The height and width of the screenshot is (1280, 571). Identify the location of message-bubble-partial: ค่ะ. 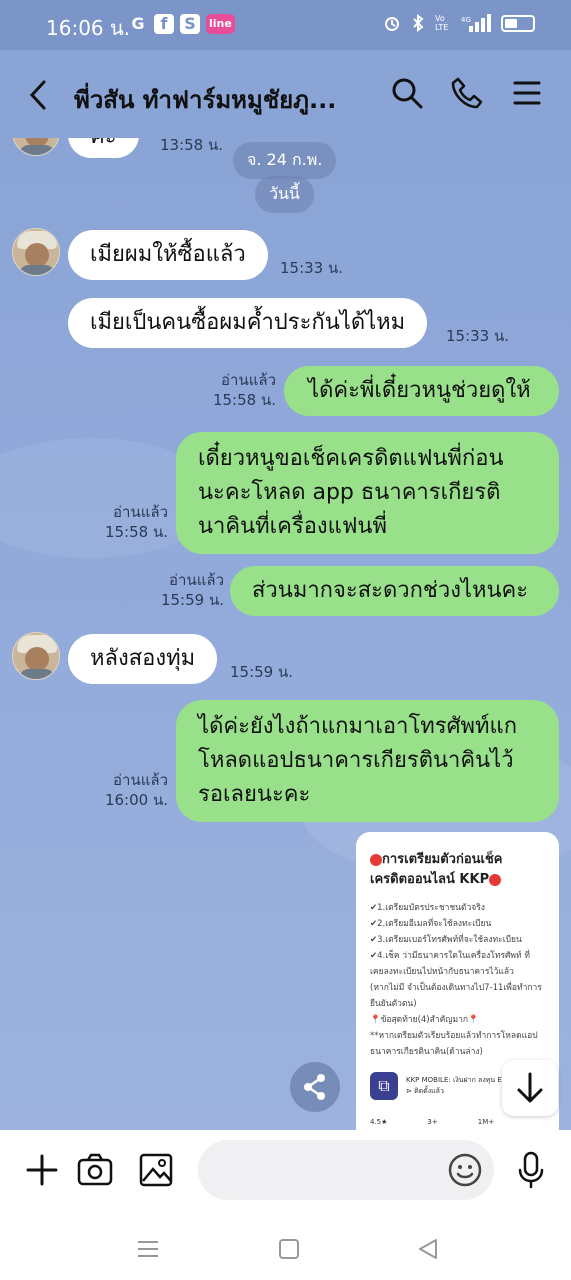
(103, 148).